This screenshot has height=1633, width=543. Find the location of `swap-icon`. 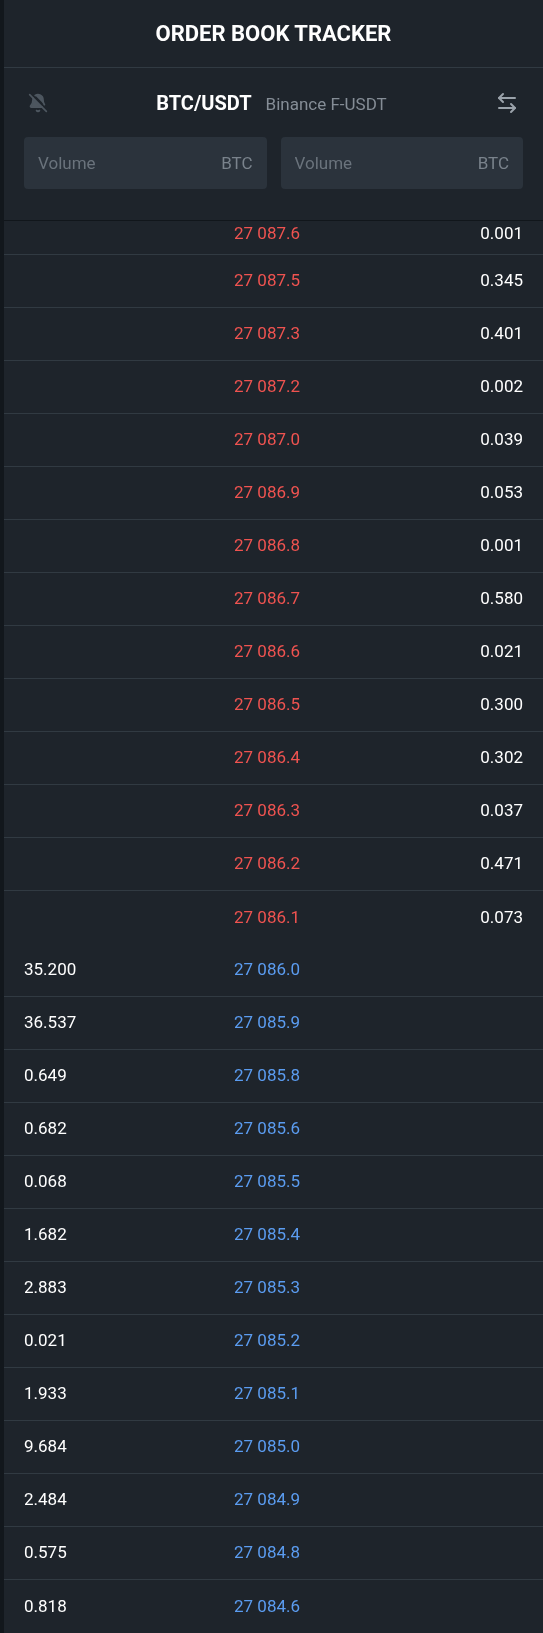

swap-icon is located at coordinates (507, 102).